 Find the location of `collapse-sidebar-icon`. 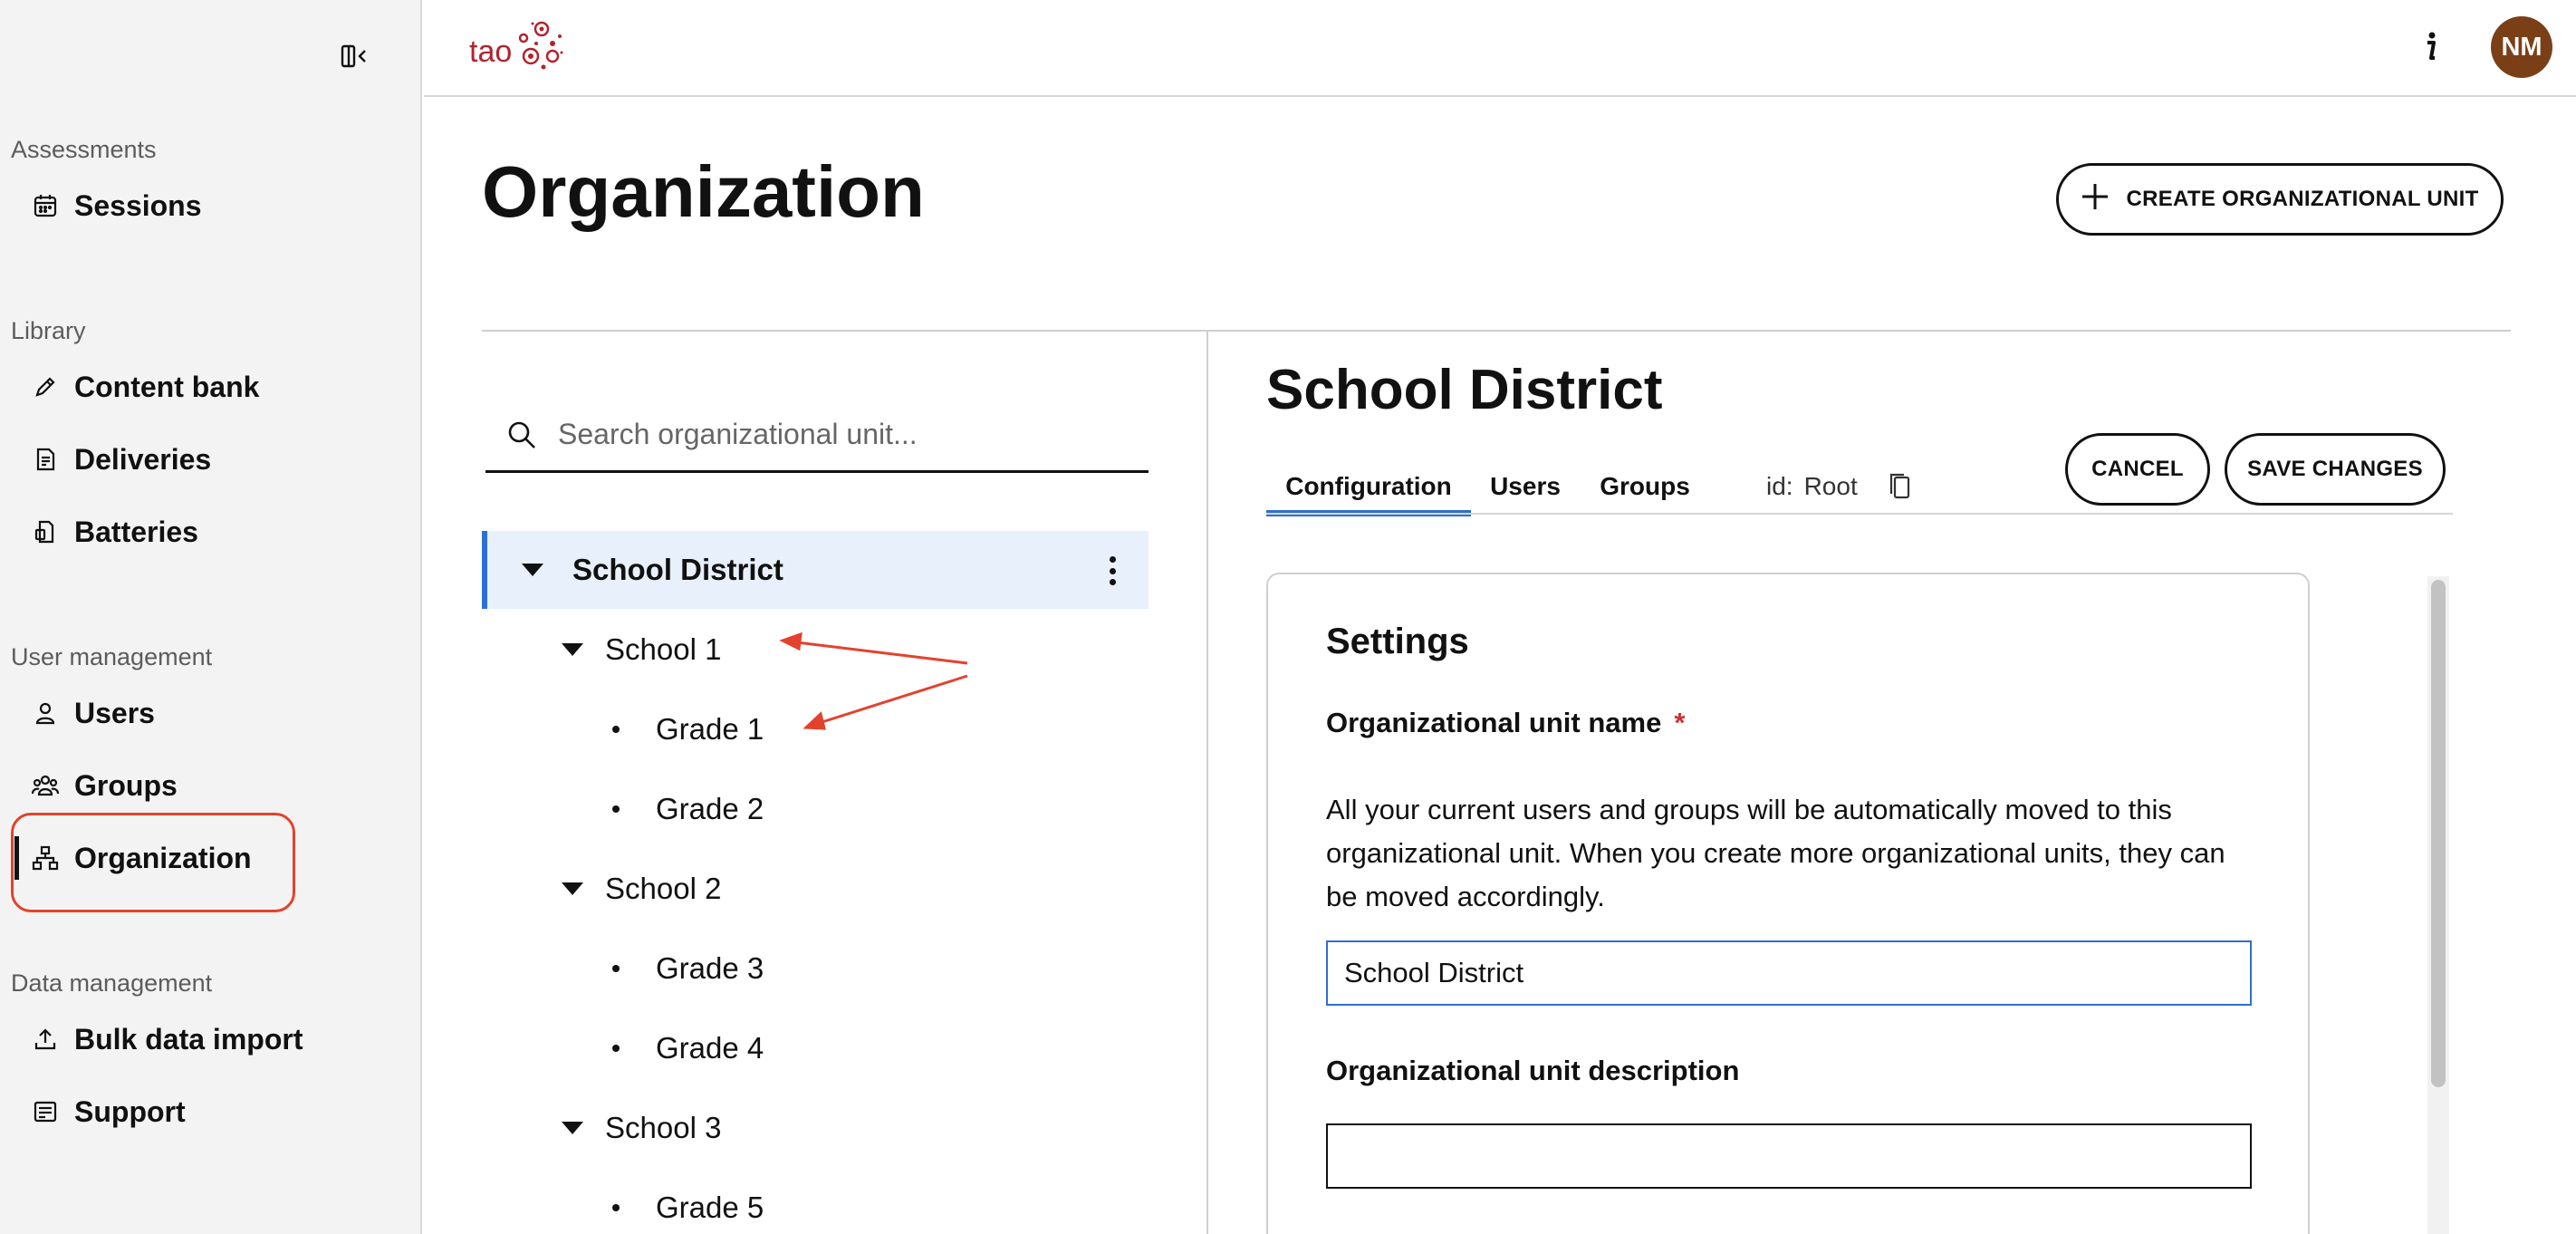

collapse-sidebar-icon is located at coordinates (355, 56).